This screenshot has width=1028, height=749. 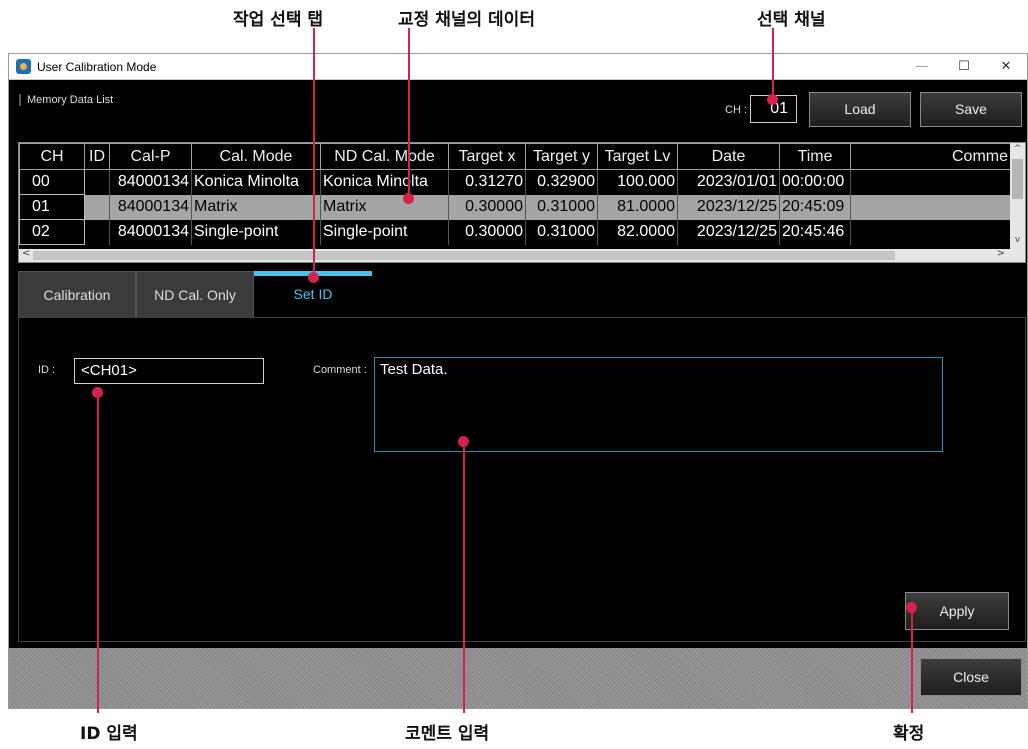 I want to click on tab-calibration: Calibration, so click(x=77, y=294).